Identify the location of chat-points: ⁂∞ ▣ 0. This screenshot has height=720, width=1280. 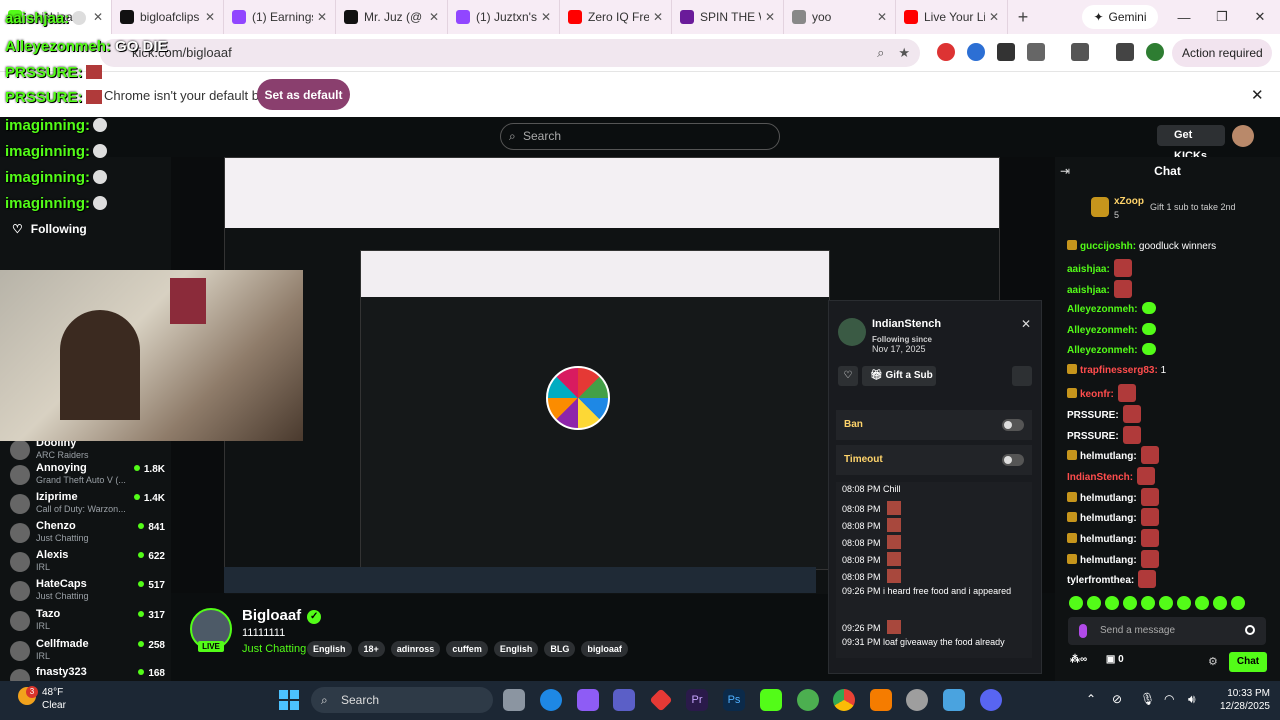
(1097, 659).